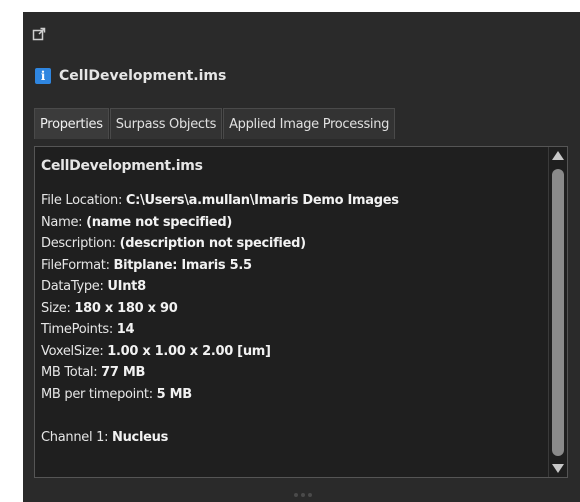  I want to click on resize-grip-icon, so click(304, 495).